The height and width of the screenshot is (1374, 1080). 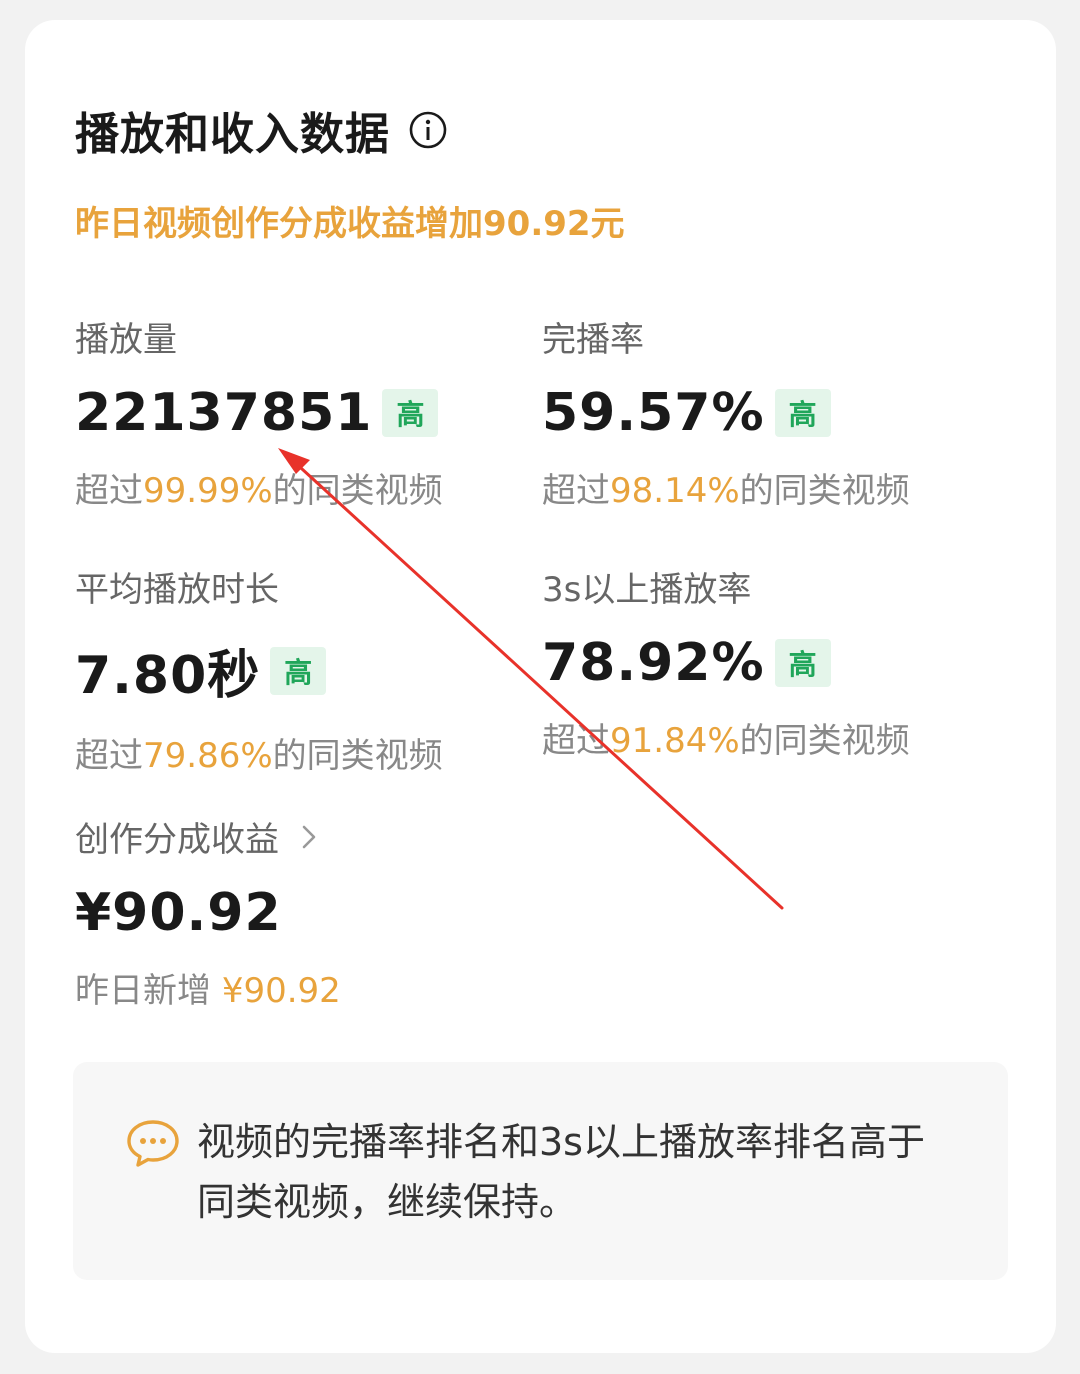 I want to click on chat-bubble-icon, so click(x=153, y=1143).